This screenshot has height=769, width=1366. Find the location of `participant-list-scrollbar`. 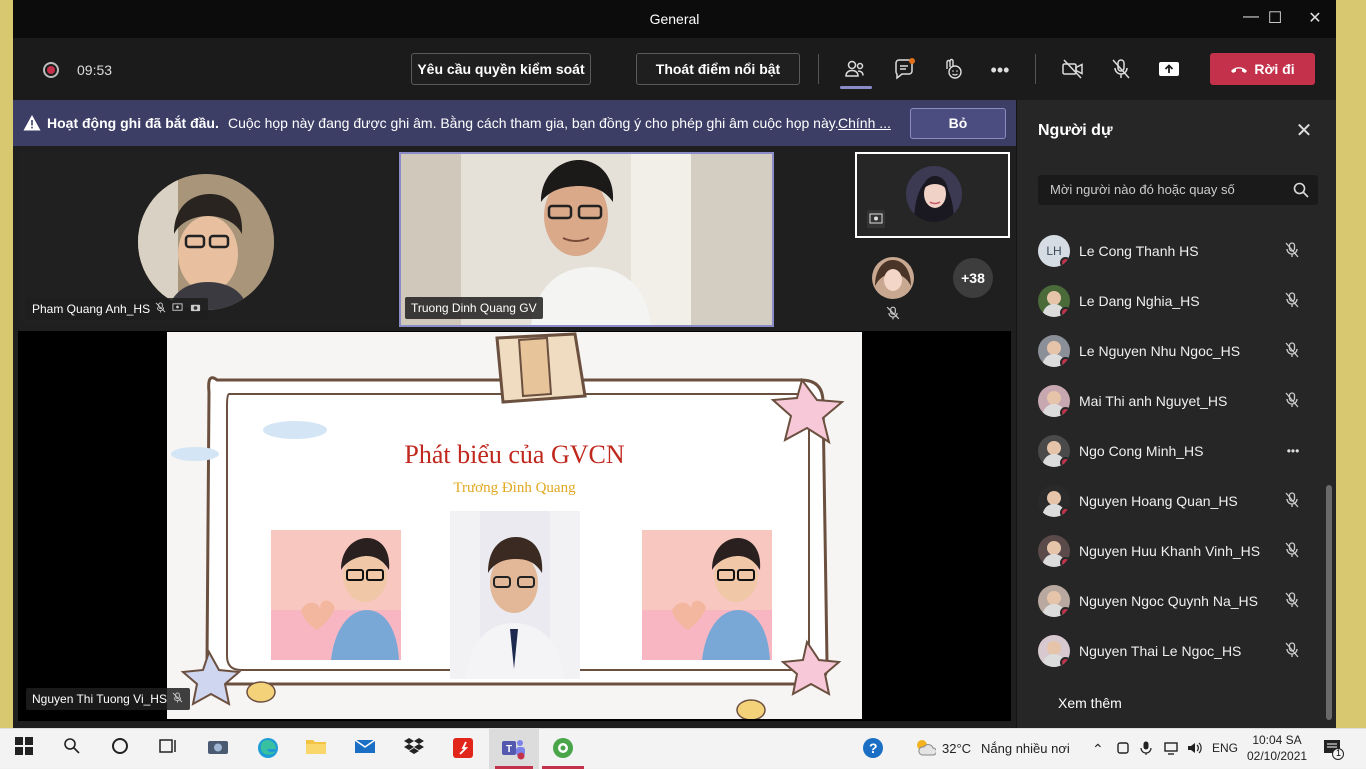

participant-list-scrollbar is located at coordinates (1329, 602).